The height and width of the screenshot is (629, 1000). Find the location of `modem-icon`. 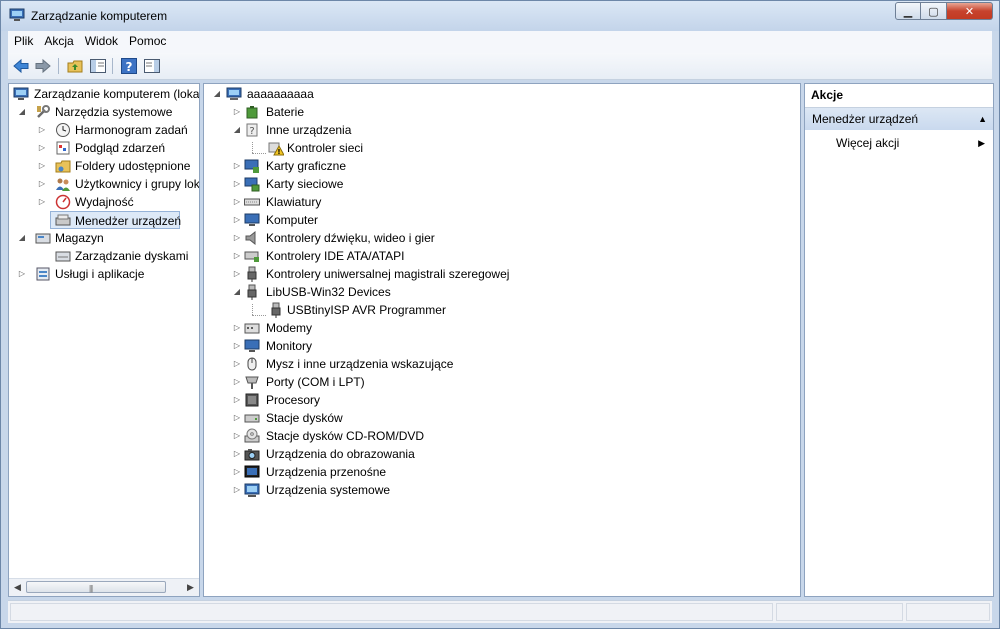

modem-icon is located at coordinates (252, 328).